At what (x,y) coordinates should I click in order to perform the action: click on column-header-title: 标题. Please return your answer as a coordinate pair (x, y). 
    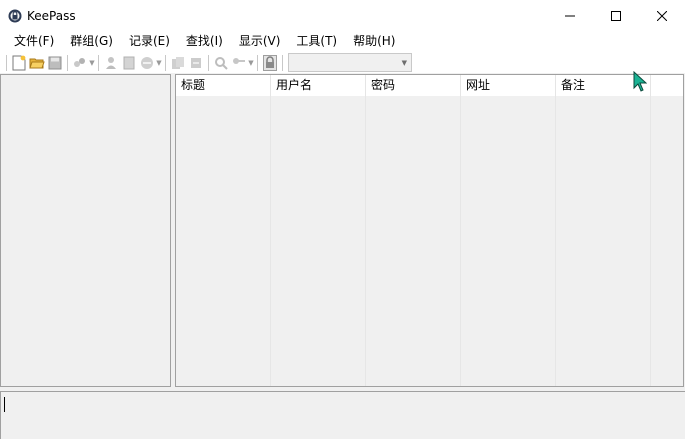
    Looking at the image, I should click on (223, 85).